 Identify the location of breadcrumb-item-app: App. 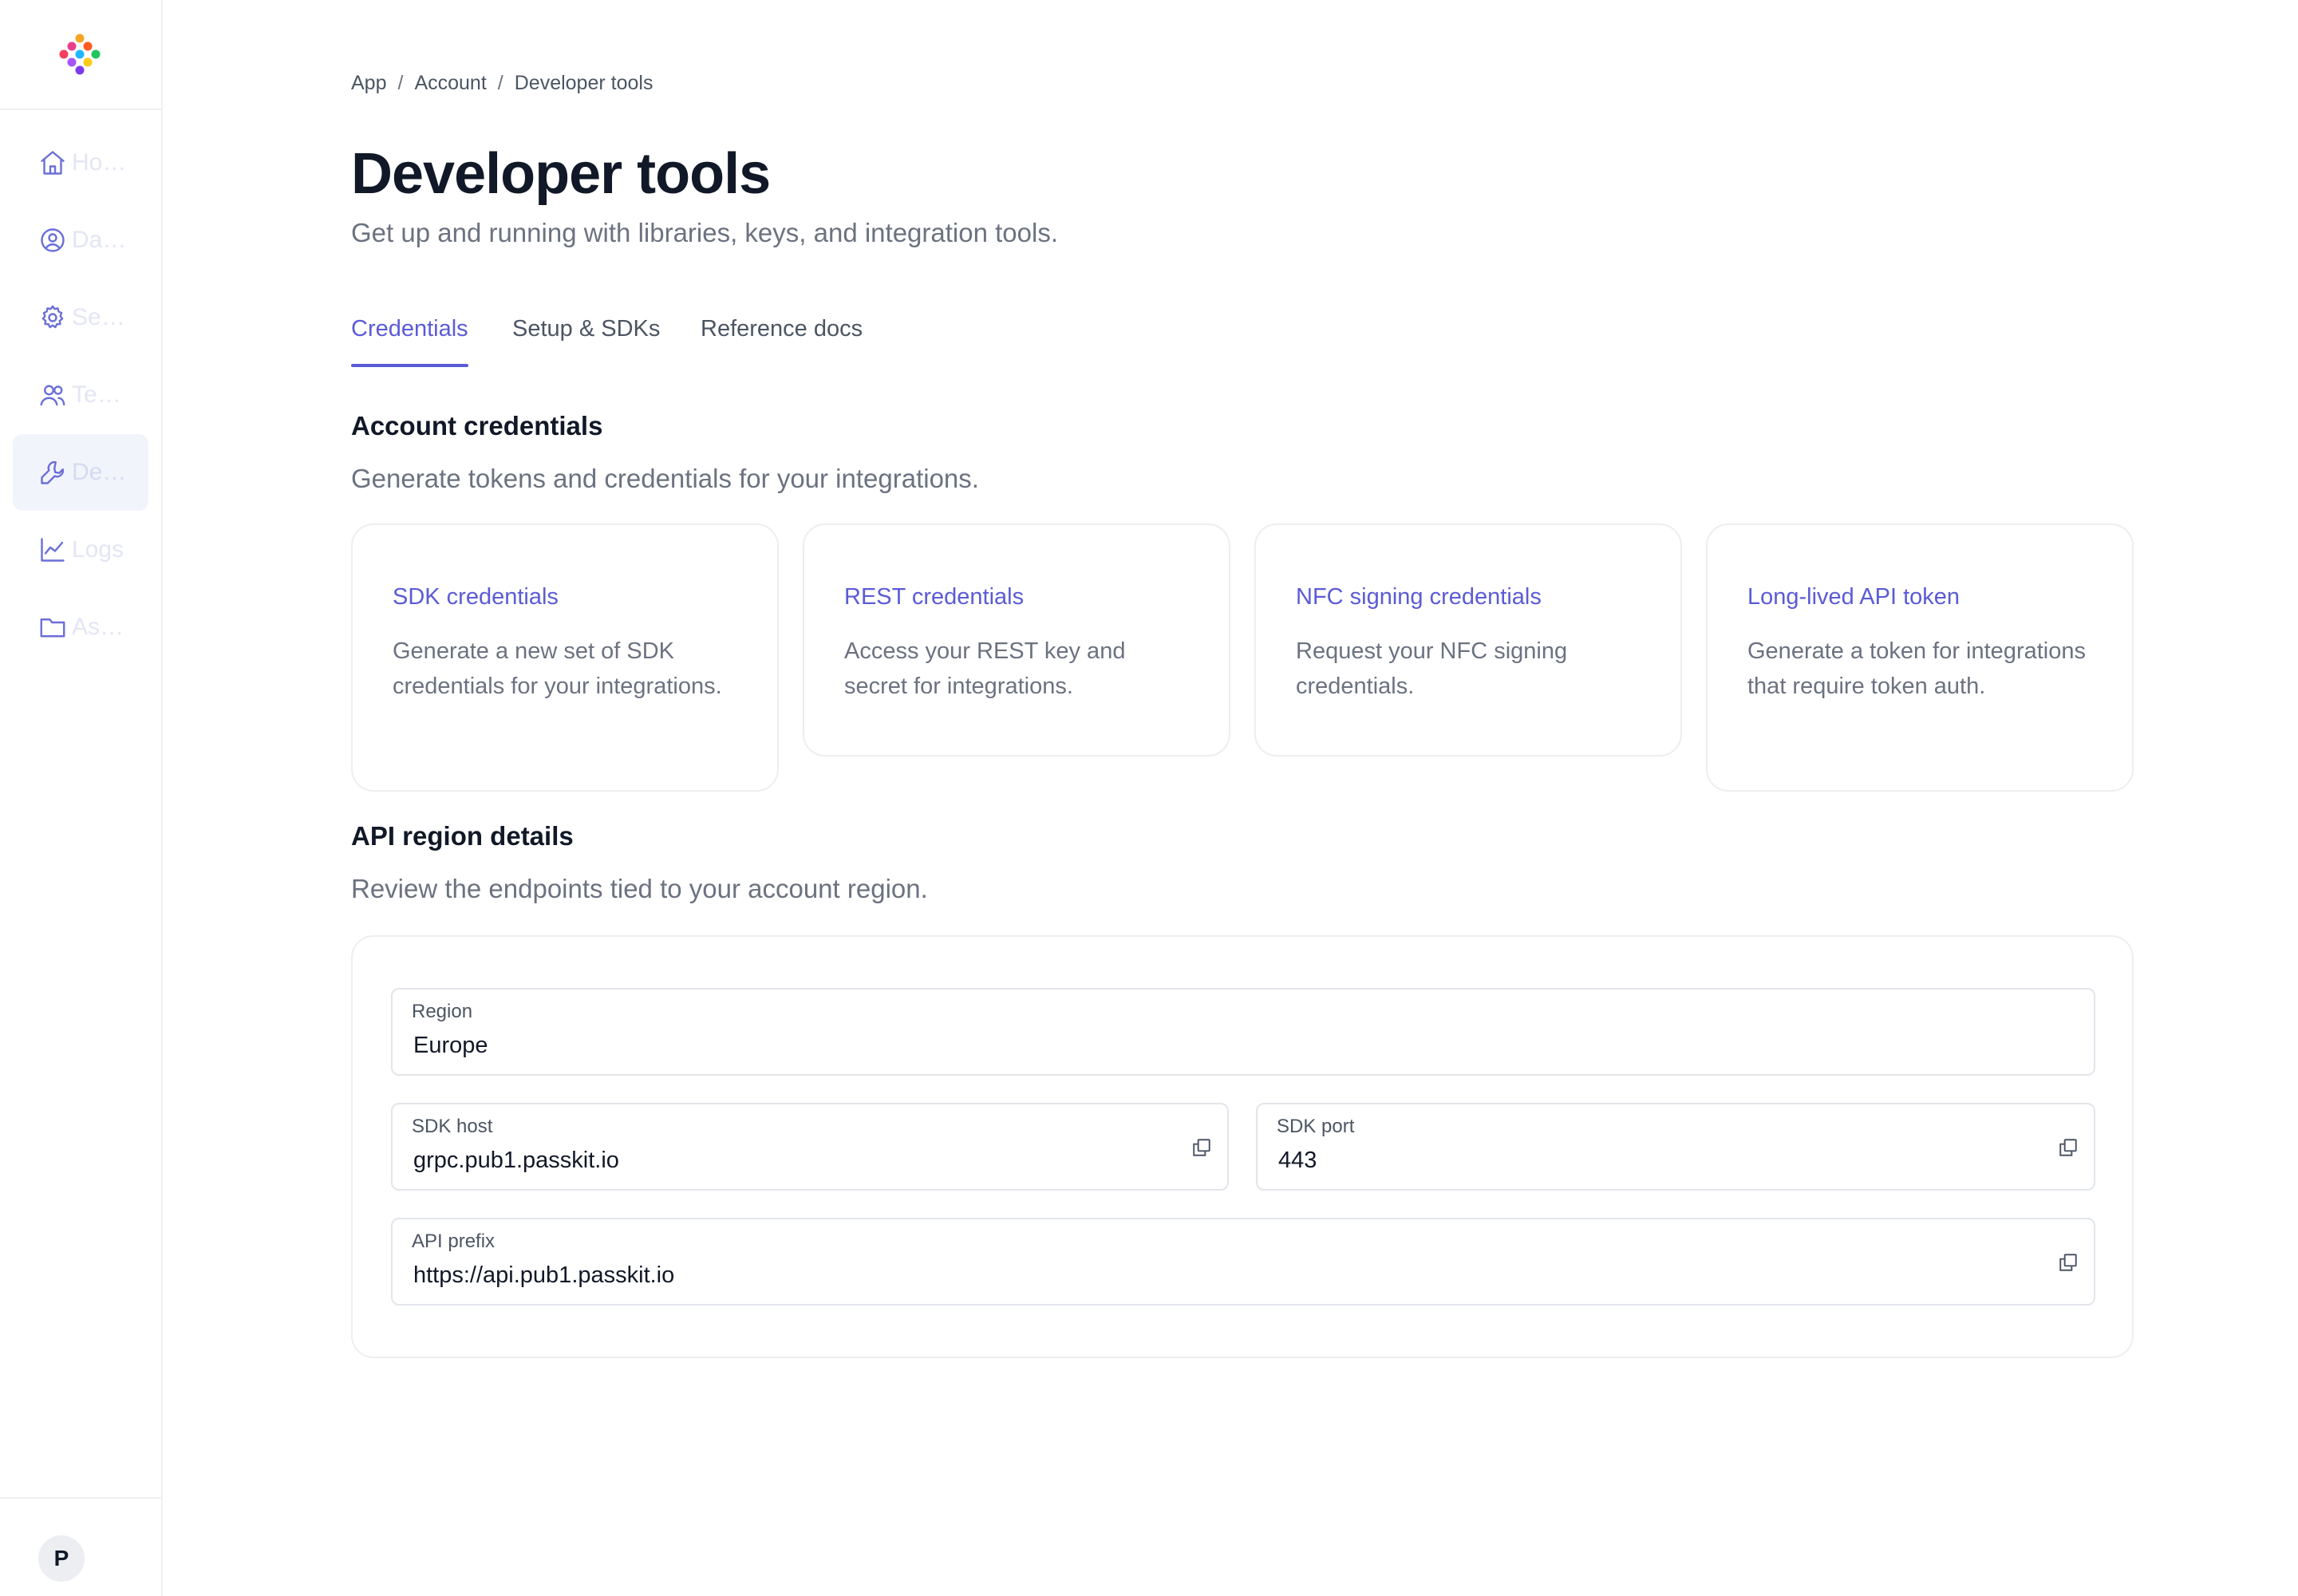
(369, 83).